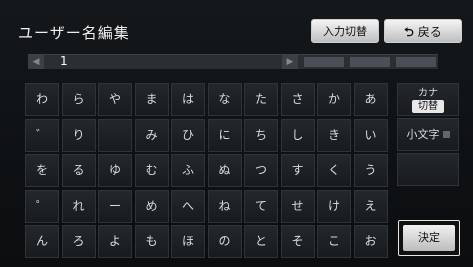  What do you see at coordinates (446, 134) in the screenshot?
I see `small-char-indicator-icon` at bounding box center [446, 134].